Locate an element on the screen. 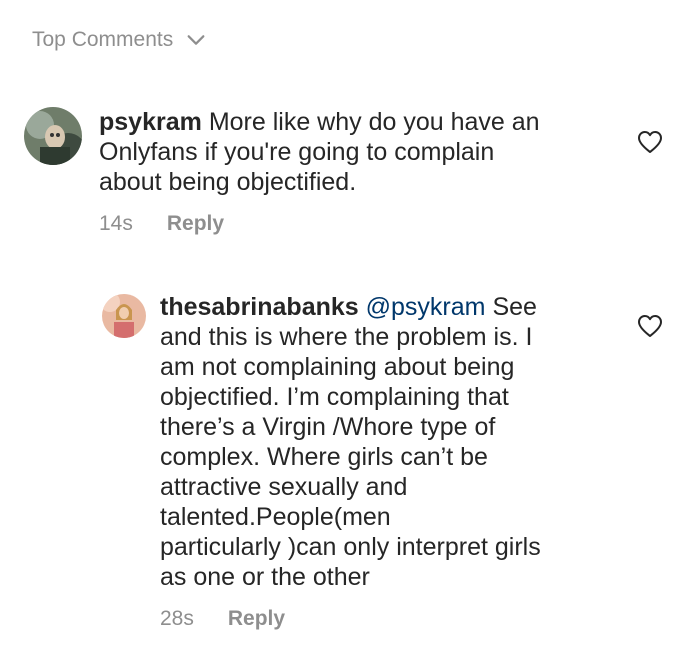 The width and height of the screenshot is (680, 666). sort-comments-dropdown: Top Comments is located at coordinates (119, 40).